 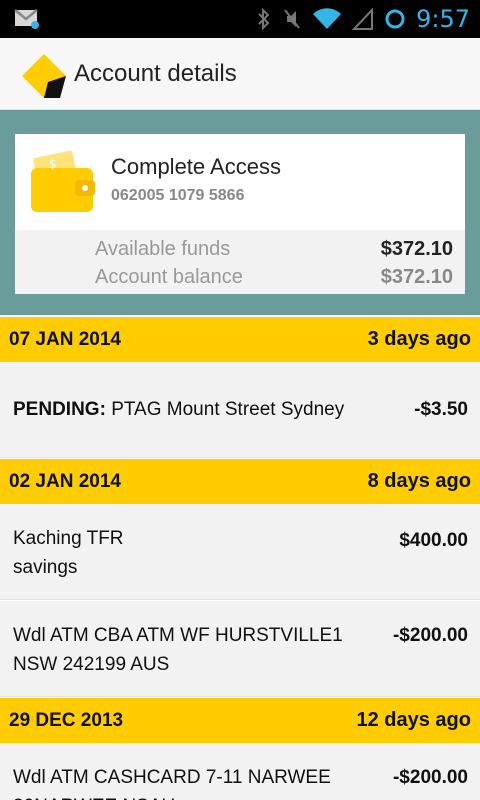 What do you see at coordinates (26, 19) in the screenshot?
I see `gmail-icon` at bounding box center [26, 19].